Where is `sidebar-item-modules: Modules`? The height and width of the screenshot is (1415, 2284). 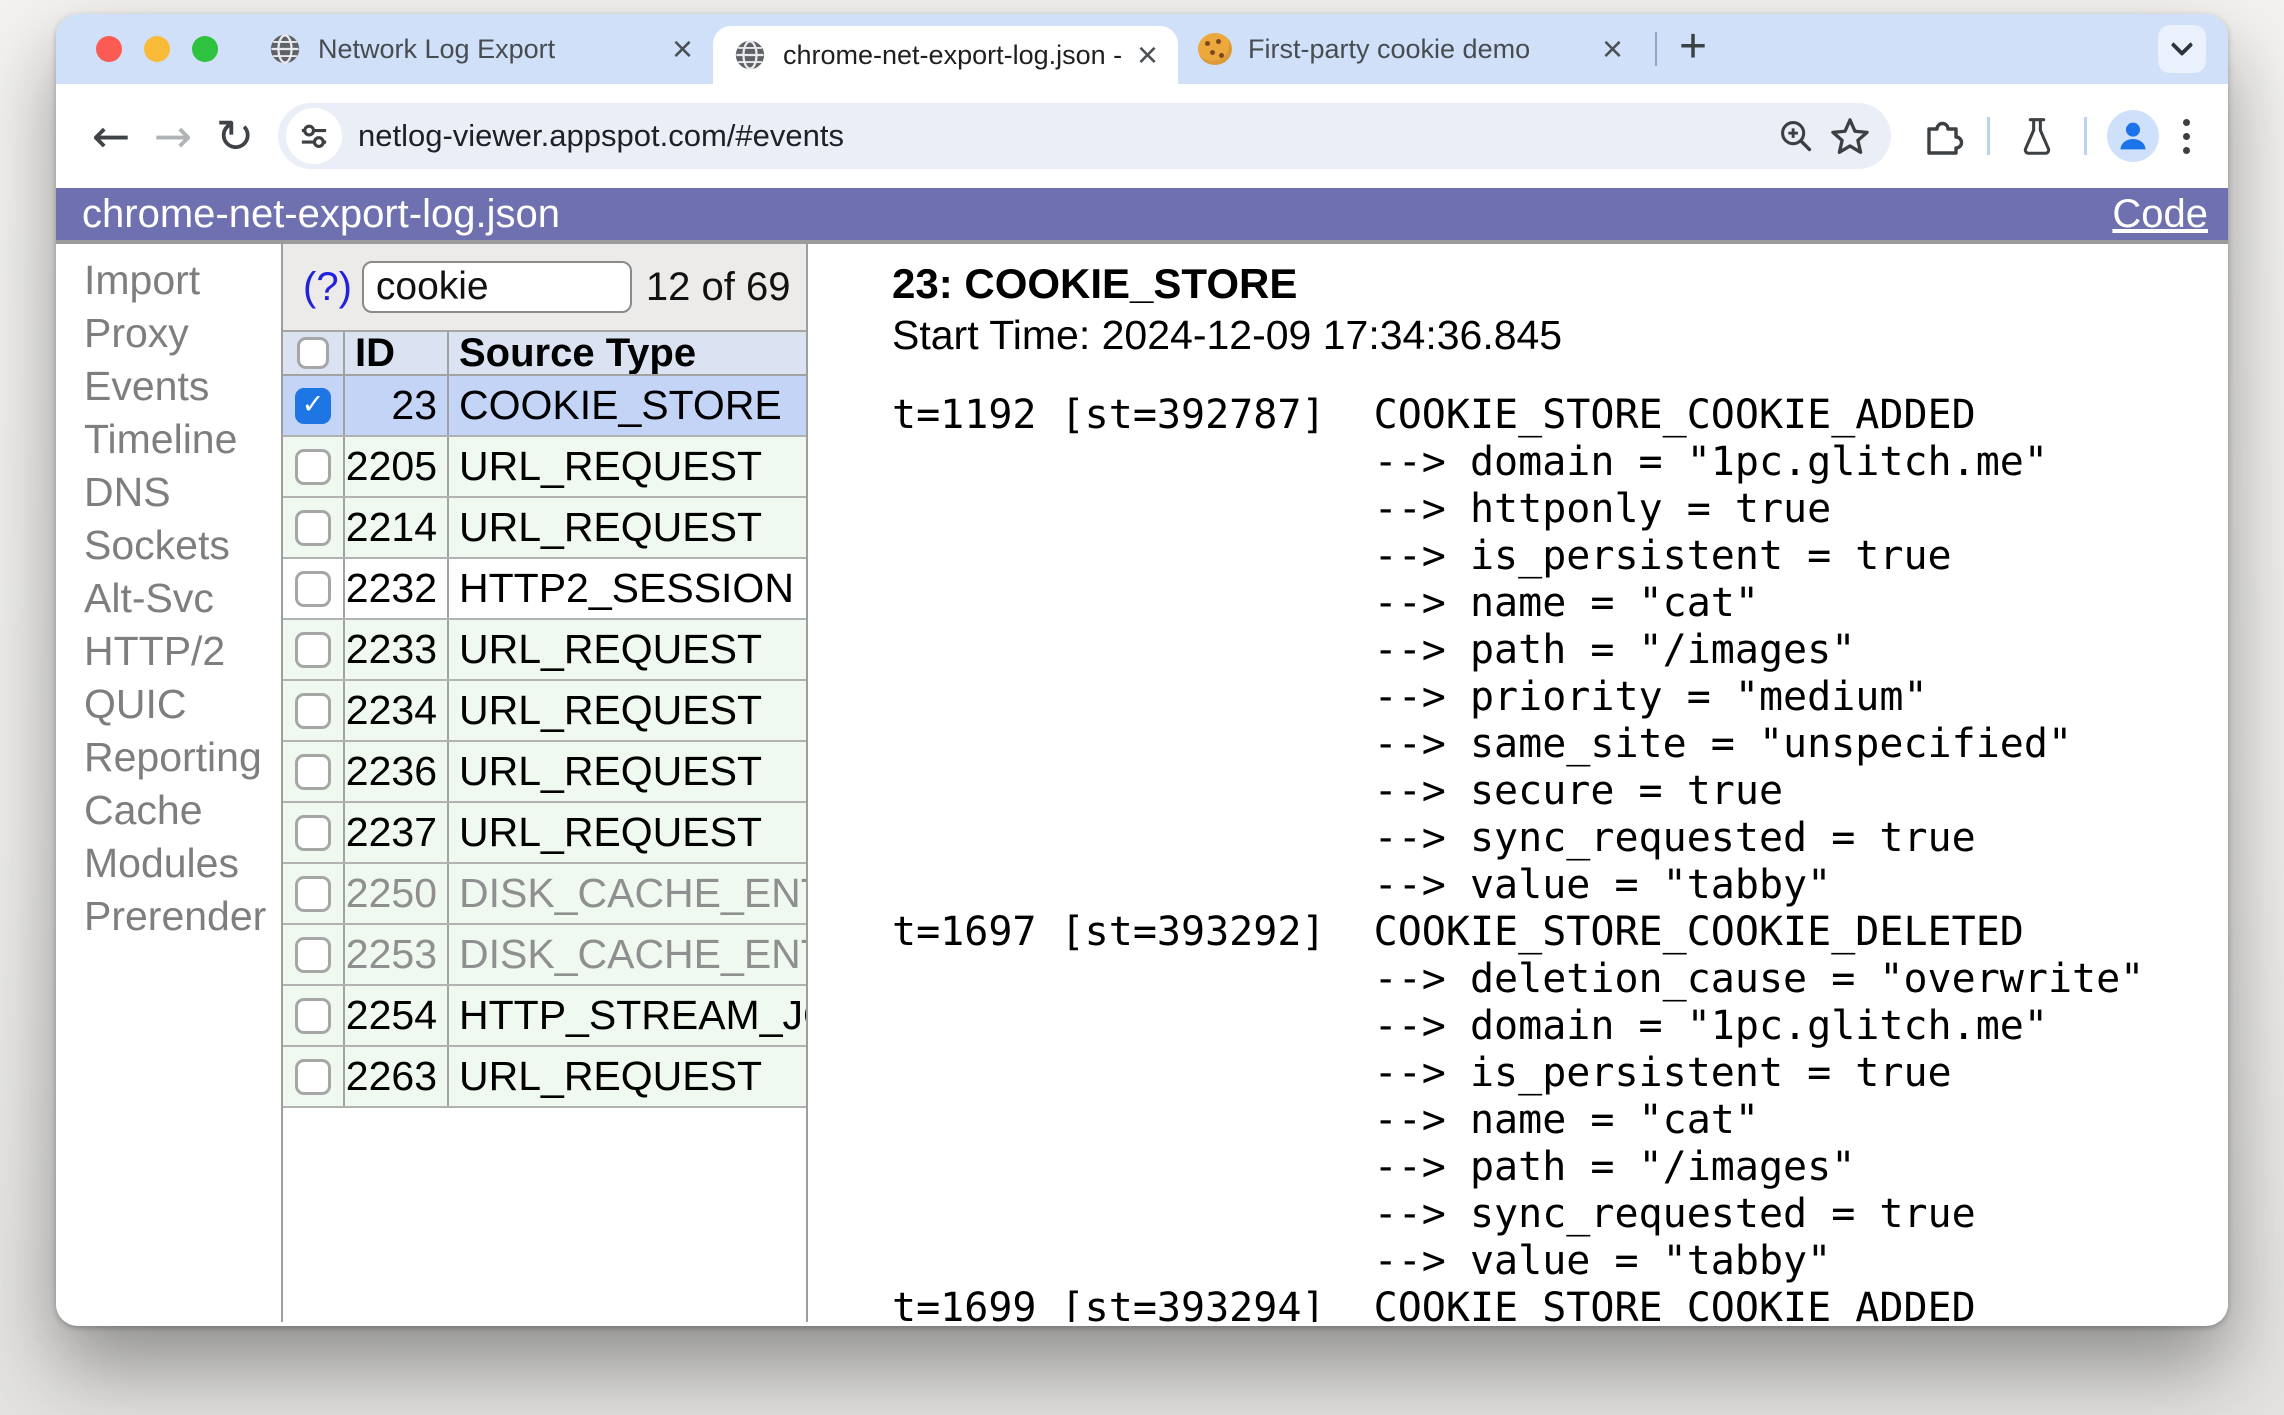
sidebar-item-modules: Modules is located at coordinates (182, 863).